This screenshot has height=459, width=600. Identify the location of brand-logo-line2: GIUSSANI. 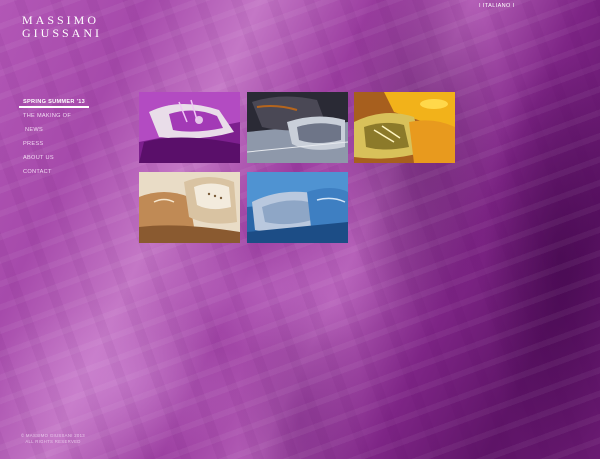
(62, 33).